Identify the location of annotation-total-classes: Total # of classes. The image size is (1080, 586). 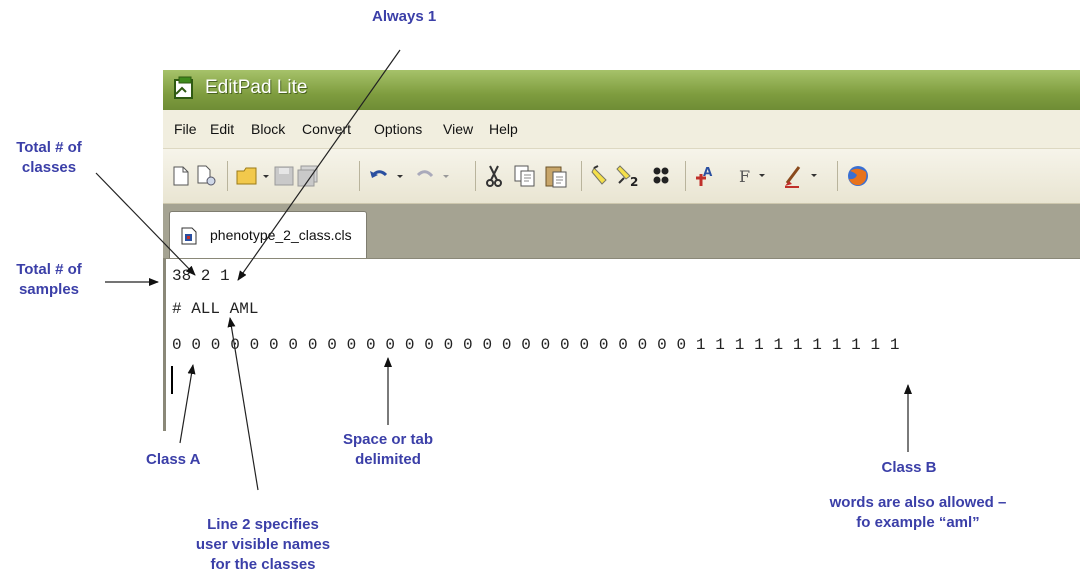
(49, 158).